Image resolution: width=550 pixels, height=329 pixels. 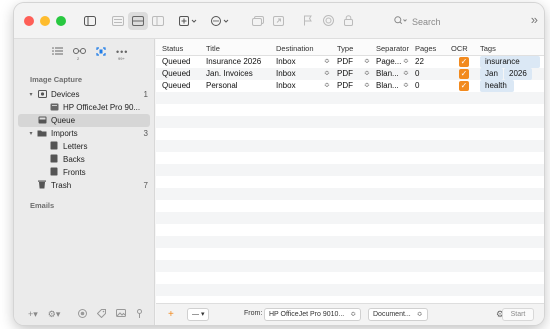 I want to click on cell-title: Personal, so click(x=222, y=85).